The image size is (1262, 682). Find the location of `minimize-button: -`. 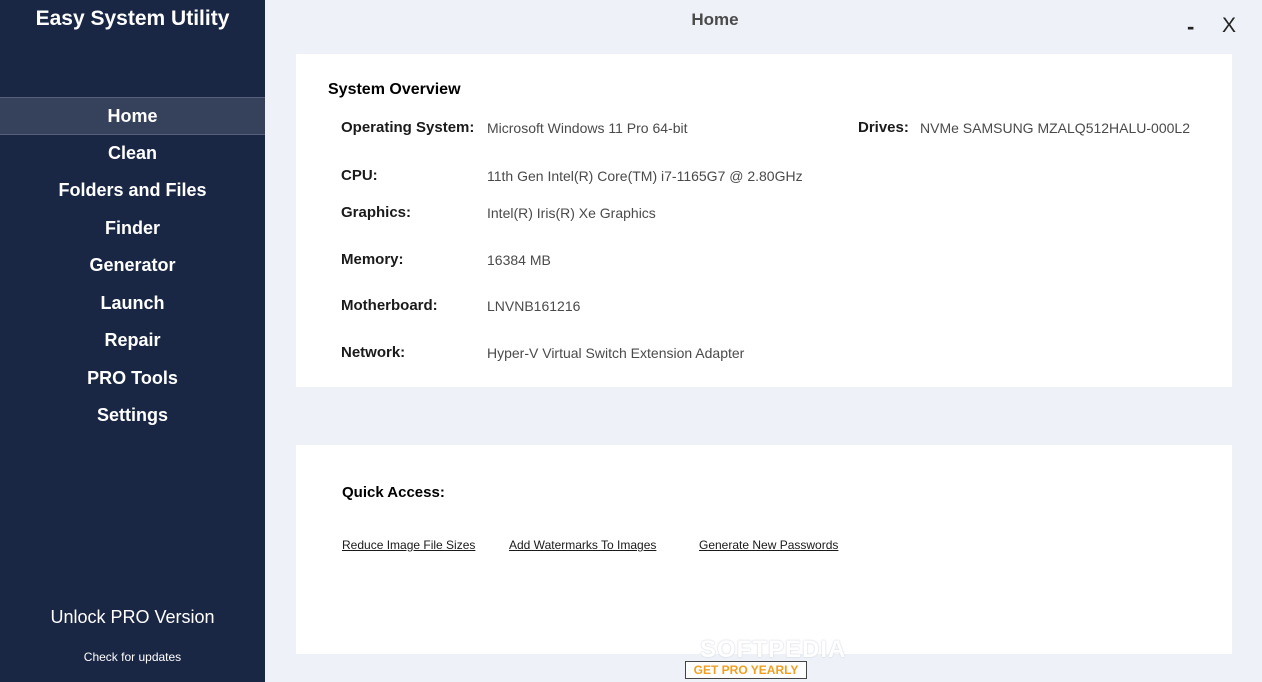

minimize-button: - is located at coordinates (1190, 27).